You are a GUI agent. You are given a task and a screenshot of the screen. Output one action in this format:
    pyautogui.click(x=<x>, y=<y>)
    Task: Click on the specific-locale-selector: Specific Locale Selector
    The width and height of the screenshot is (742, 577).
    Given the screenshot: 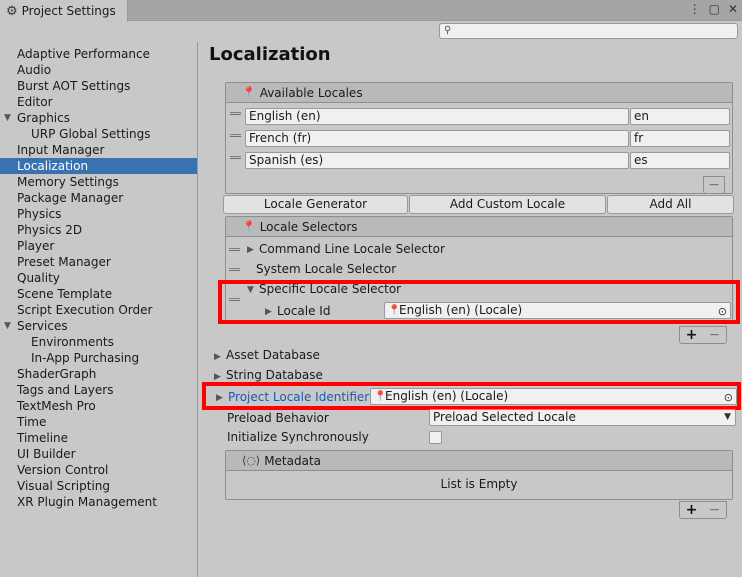 What is the action you would take?
    pyautogui.click(x=330, y=289)
    